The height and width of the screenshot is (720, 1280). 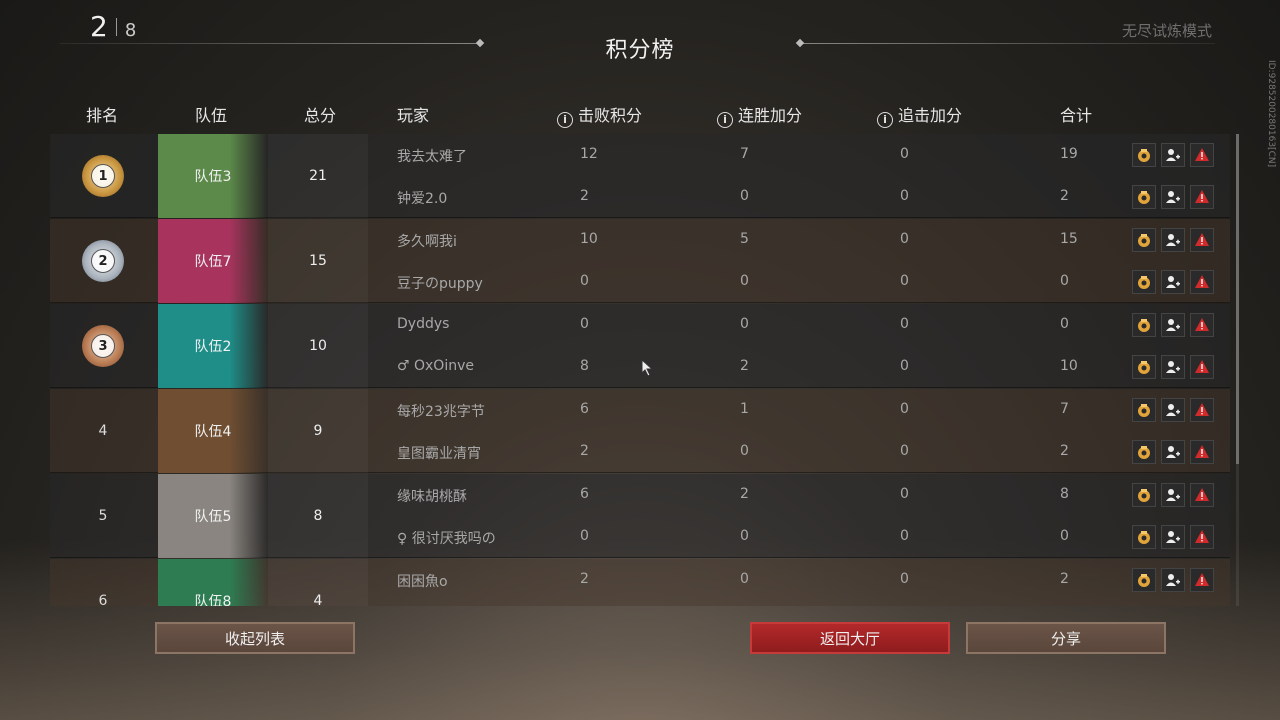 What do you see at coordinates (919, 115) in the screenshot?
I see `col-chase: i 追击加分` at bounding box center [919, 115].